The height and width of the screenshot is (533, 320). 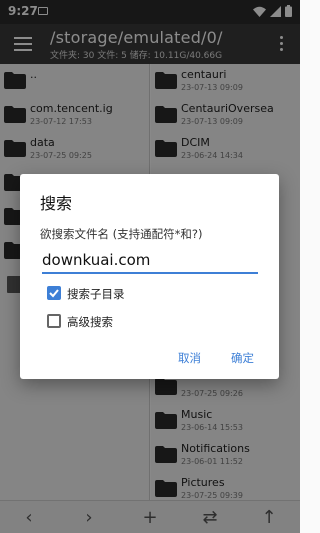 What do you see at coordinates (150, 262) in the screenshot?
I see `search-input` at bounding box center [150, 262].